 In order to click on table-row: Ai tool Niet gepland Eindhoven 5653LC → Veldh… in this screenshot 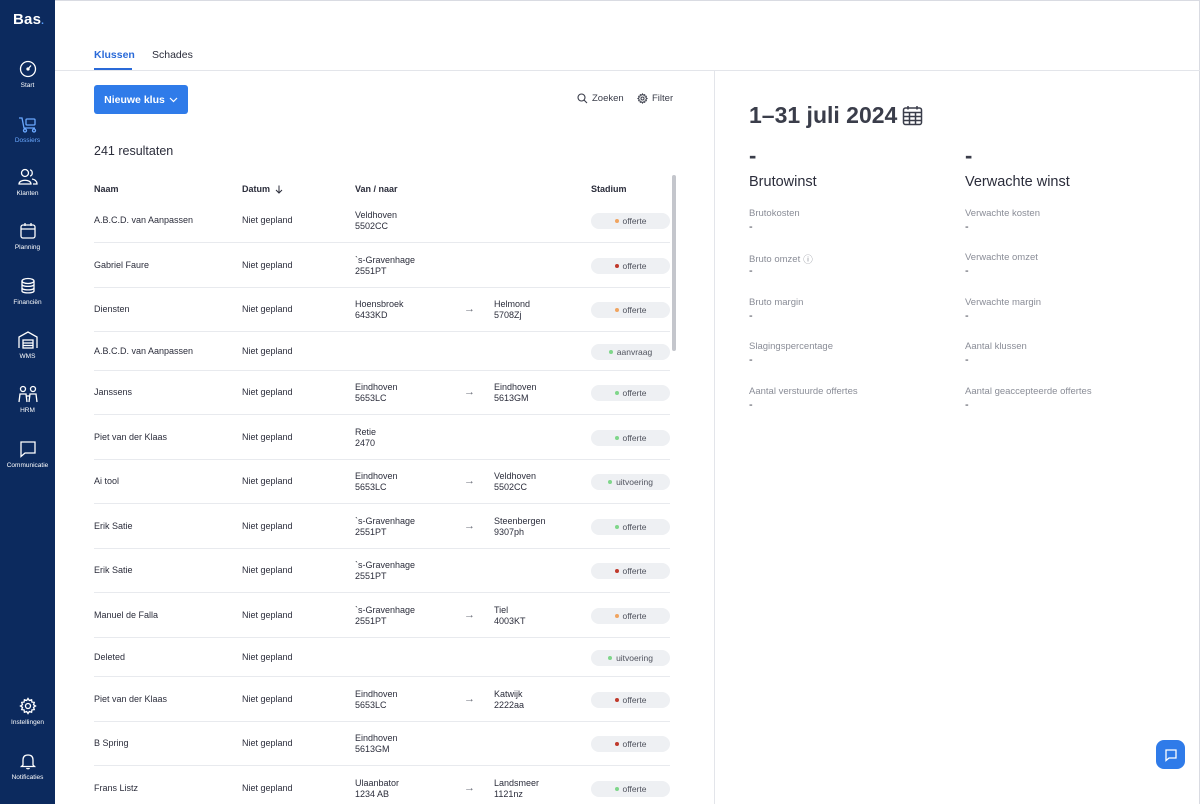, I will do `click(382, 482)`.